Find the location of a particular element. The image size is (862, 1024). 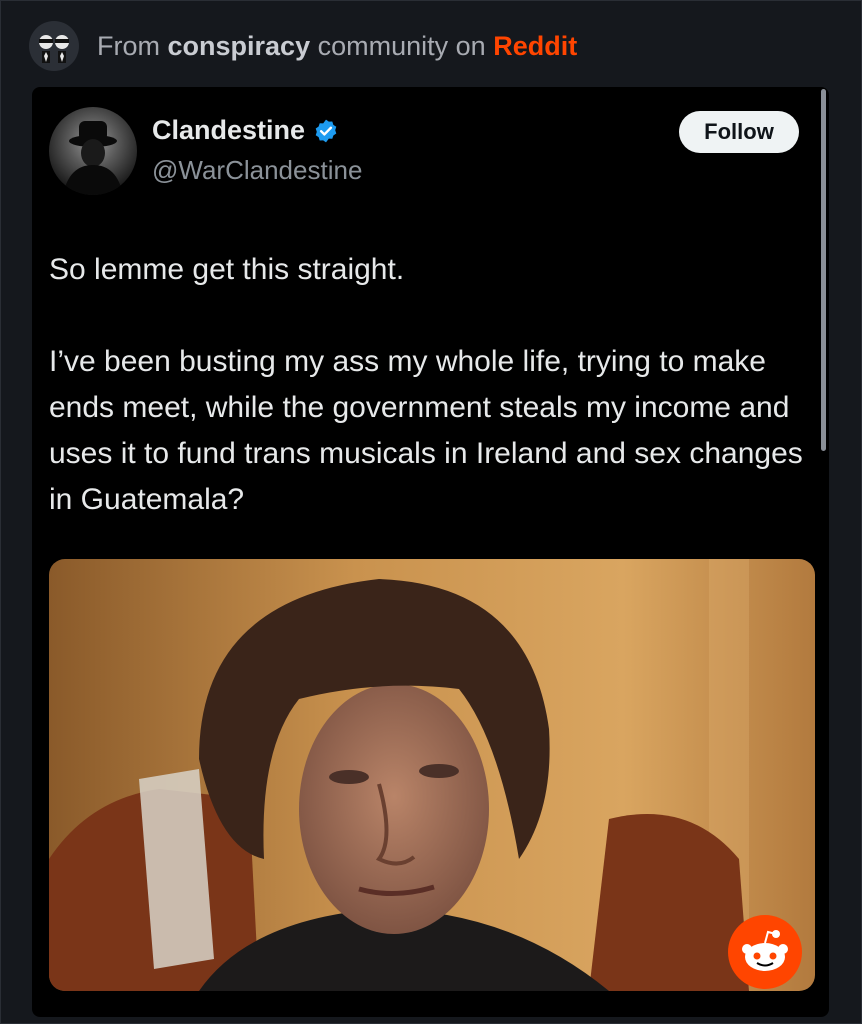

community-header: From conspiracy community on Reddit is located at coordinates (303, 46).